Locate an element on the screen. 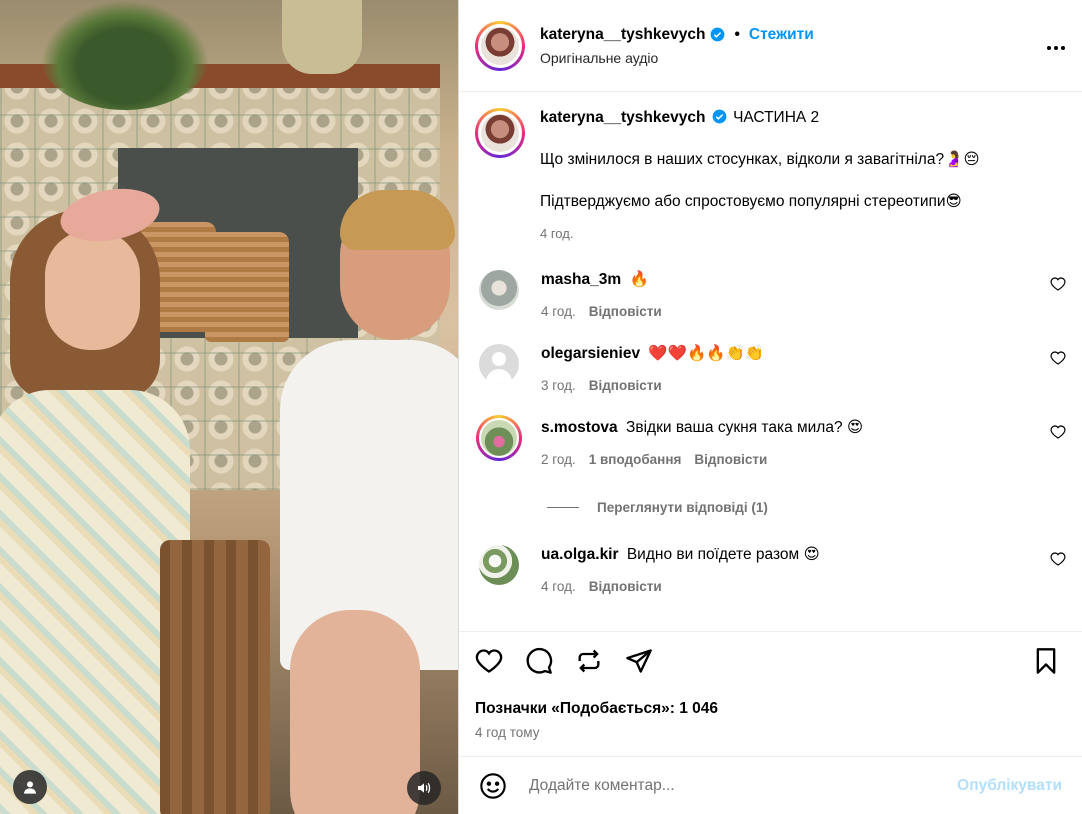 The height and width of the screenshot is (814, 1082). share-button is located at coordinates (590, 662).